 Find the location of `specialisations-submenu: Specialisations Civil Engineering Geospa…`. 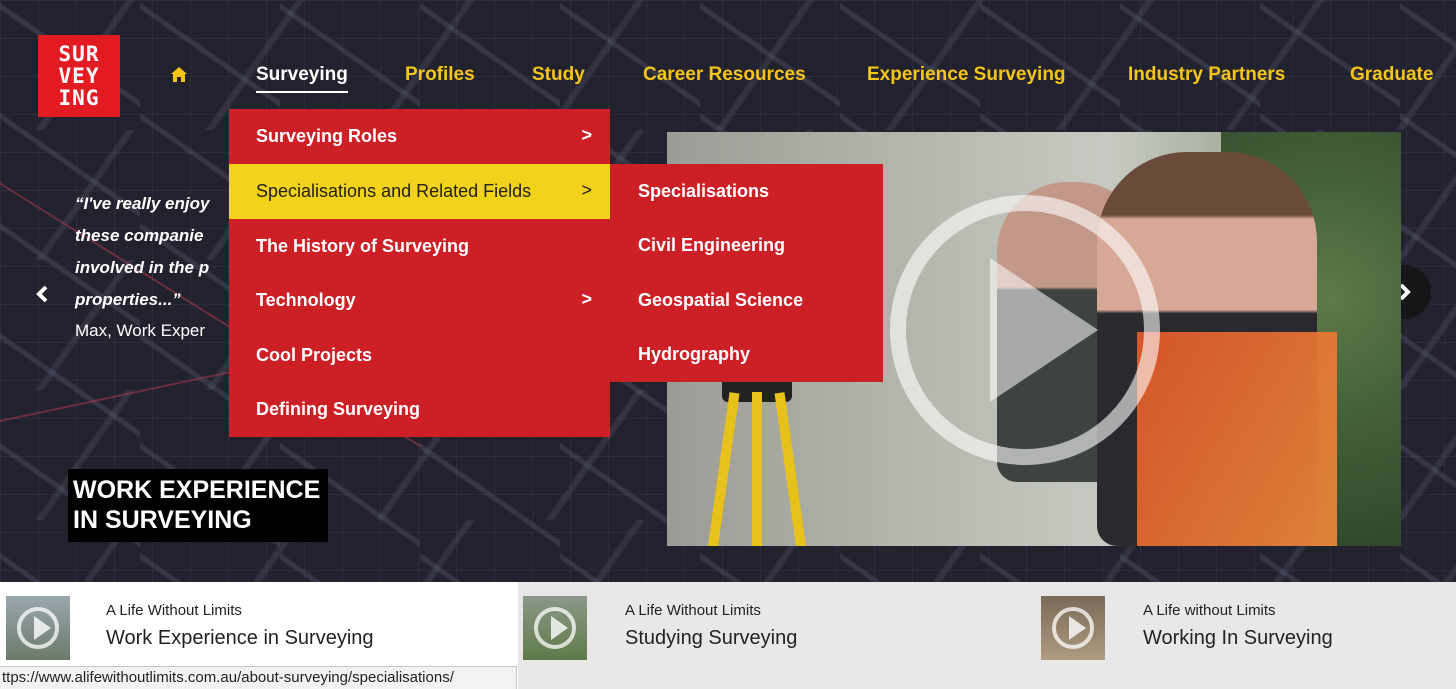

specialisations-submenu: Specialisations Civil Engineering Geospa… is located at coordinates (746, 273).